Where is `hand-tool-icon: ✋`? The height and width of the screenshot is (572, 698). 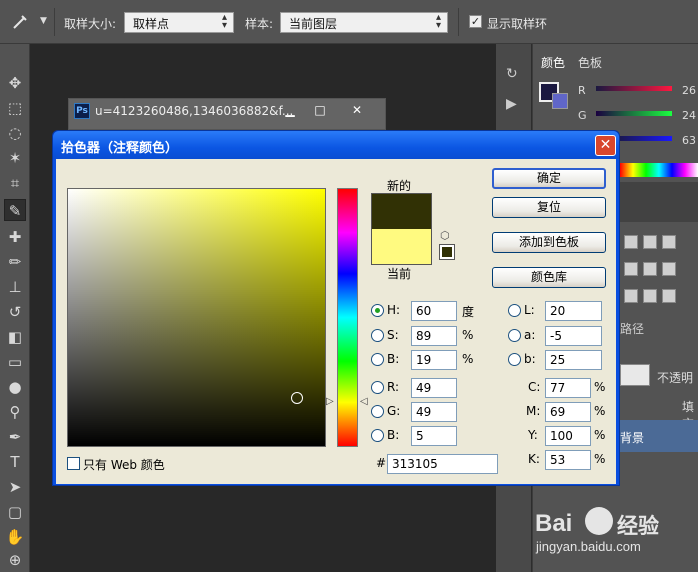 hand-tool-icon: ✋ is located at coordinates (15, 537).